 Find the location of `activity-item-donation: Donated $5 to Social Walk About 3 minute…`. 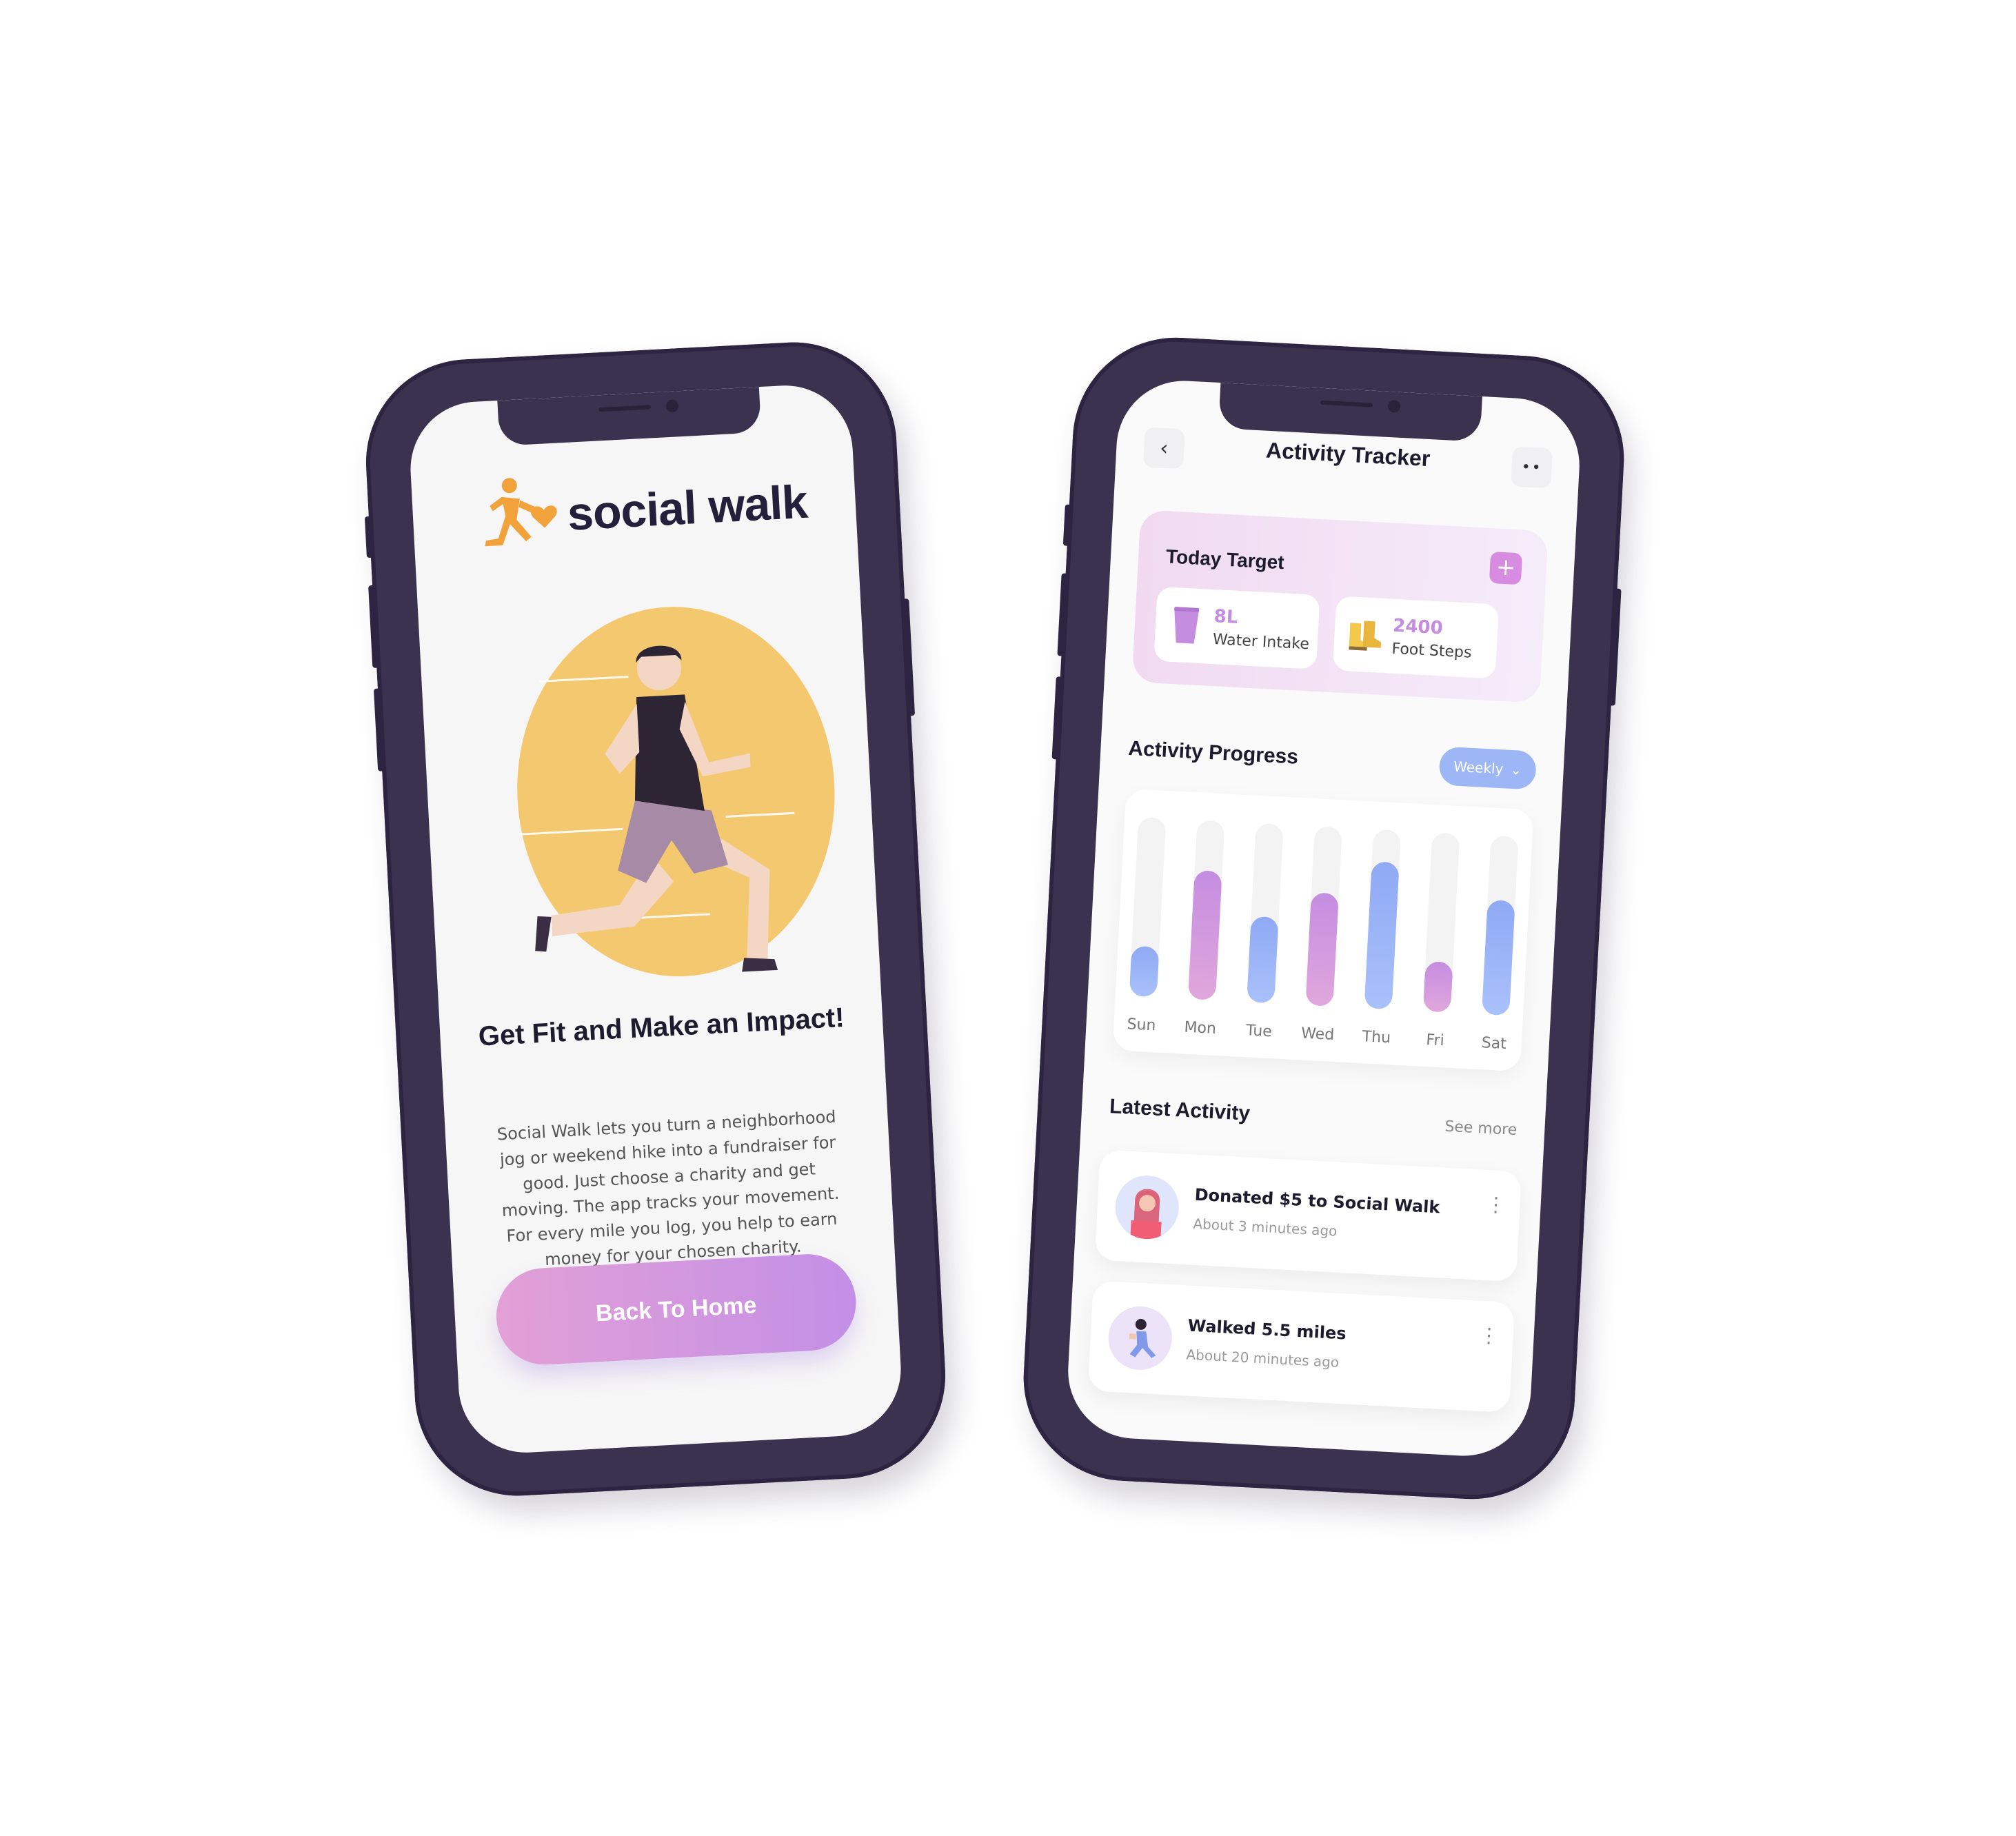

activity-item-donation: Donated $5 to Social Walk About 3 minute… is located at coordinates (1308, 1215).